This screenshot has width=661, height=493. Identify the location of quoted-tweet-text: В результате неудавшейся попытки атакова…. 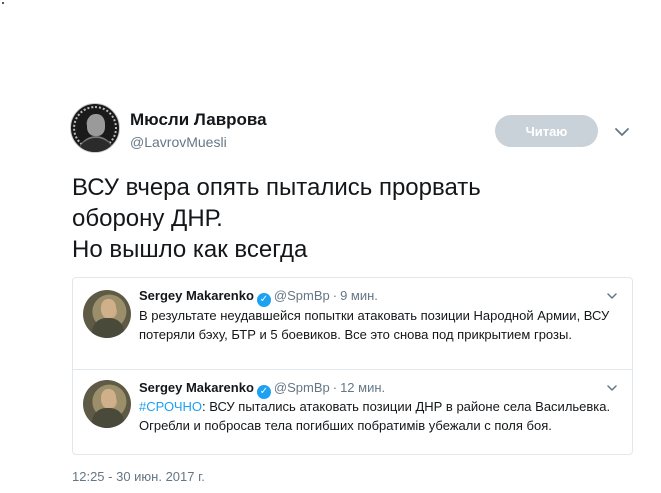
(374, 325).